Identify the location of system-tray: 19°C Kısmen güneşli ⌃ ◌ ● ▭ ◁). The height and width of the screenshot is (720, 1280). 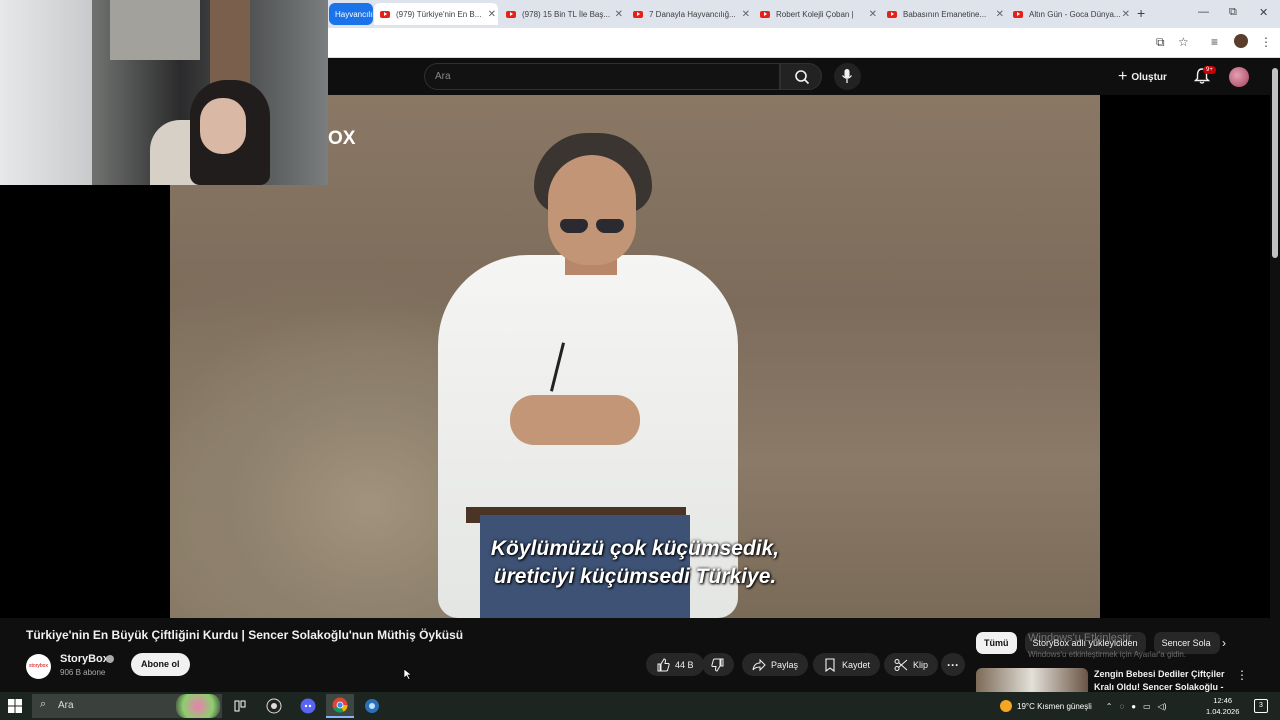
(1083, 706).